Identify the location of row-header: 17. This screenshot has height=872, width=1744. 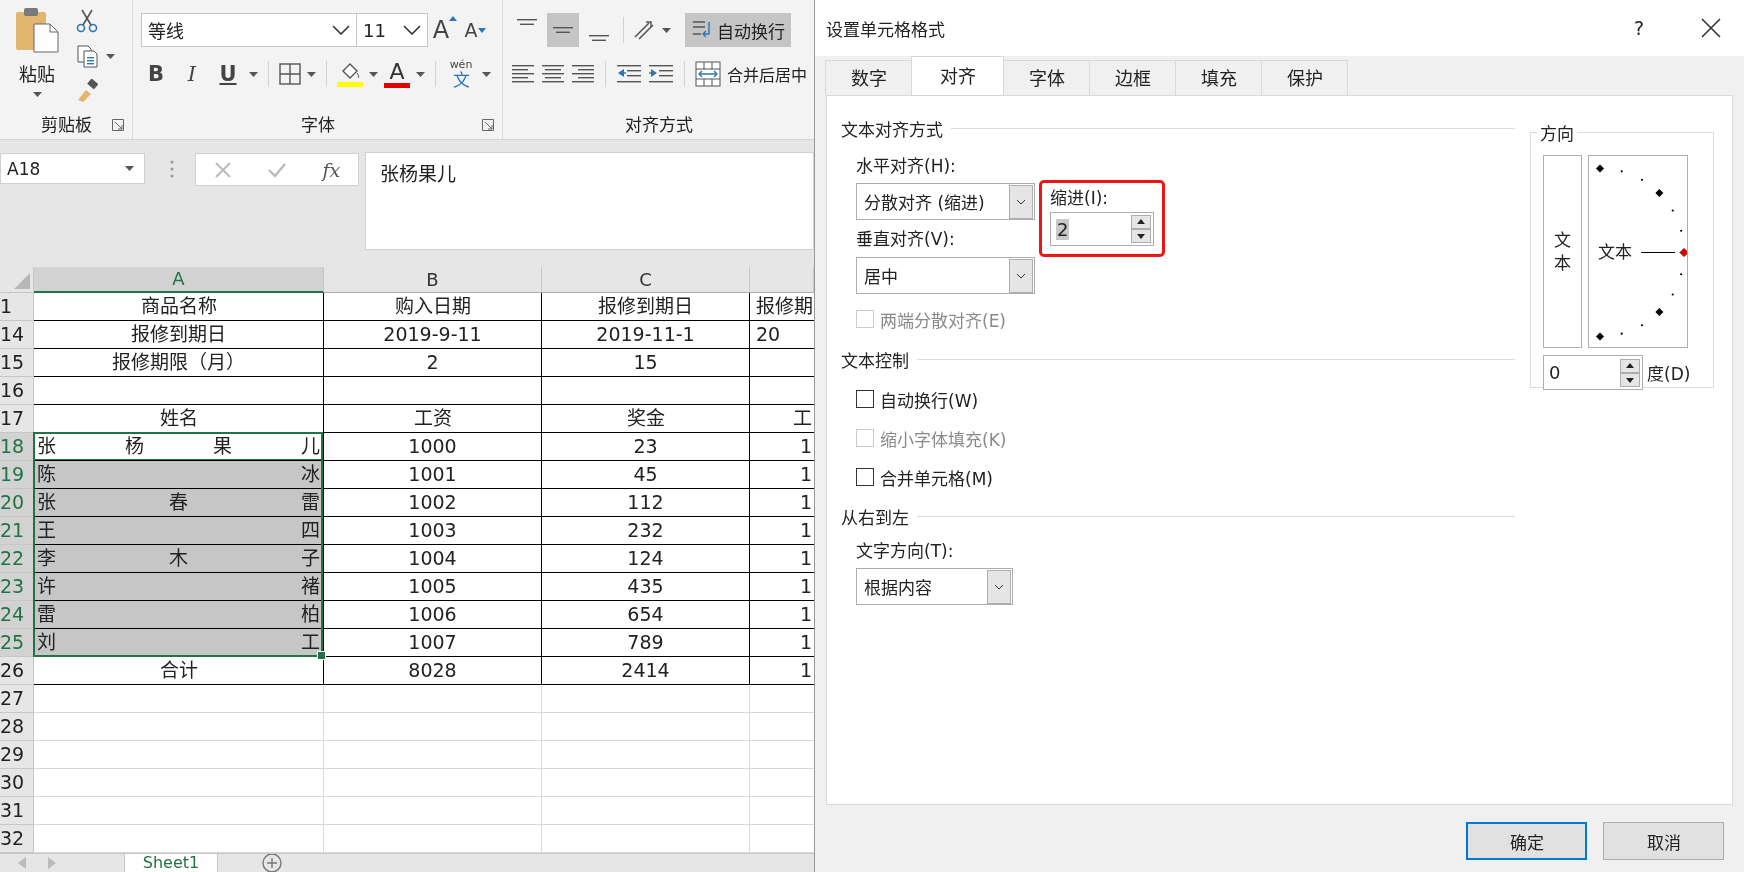
(17, 419).